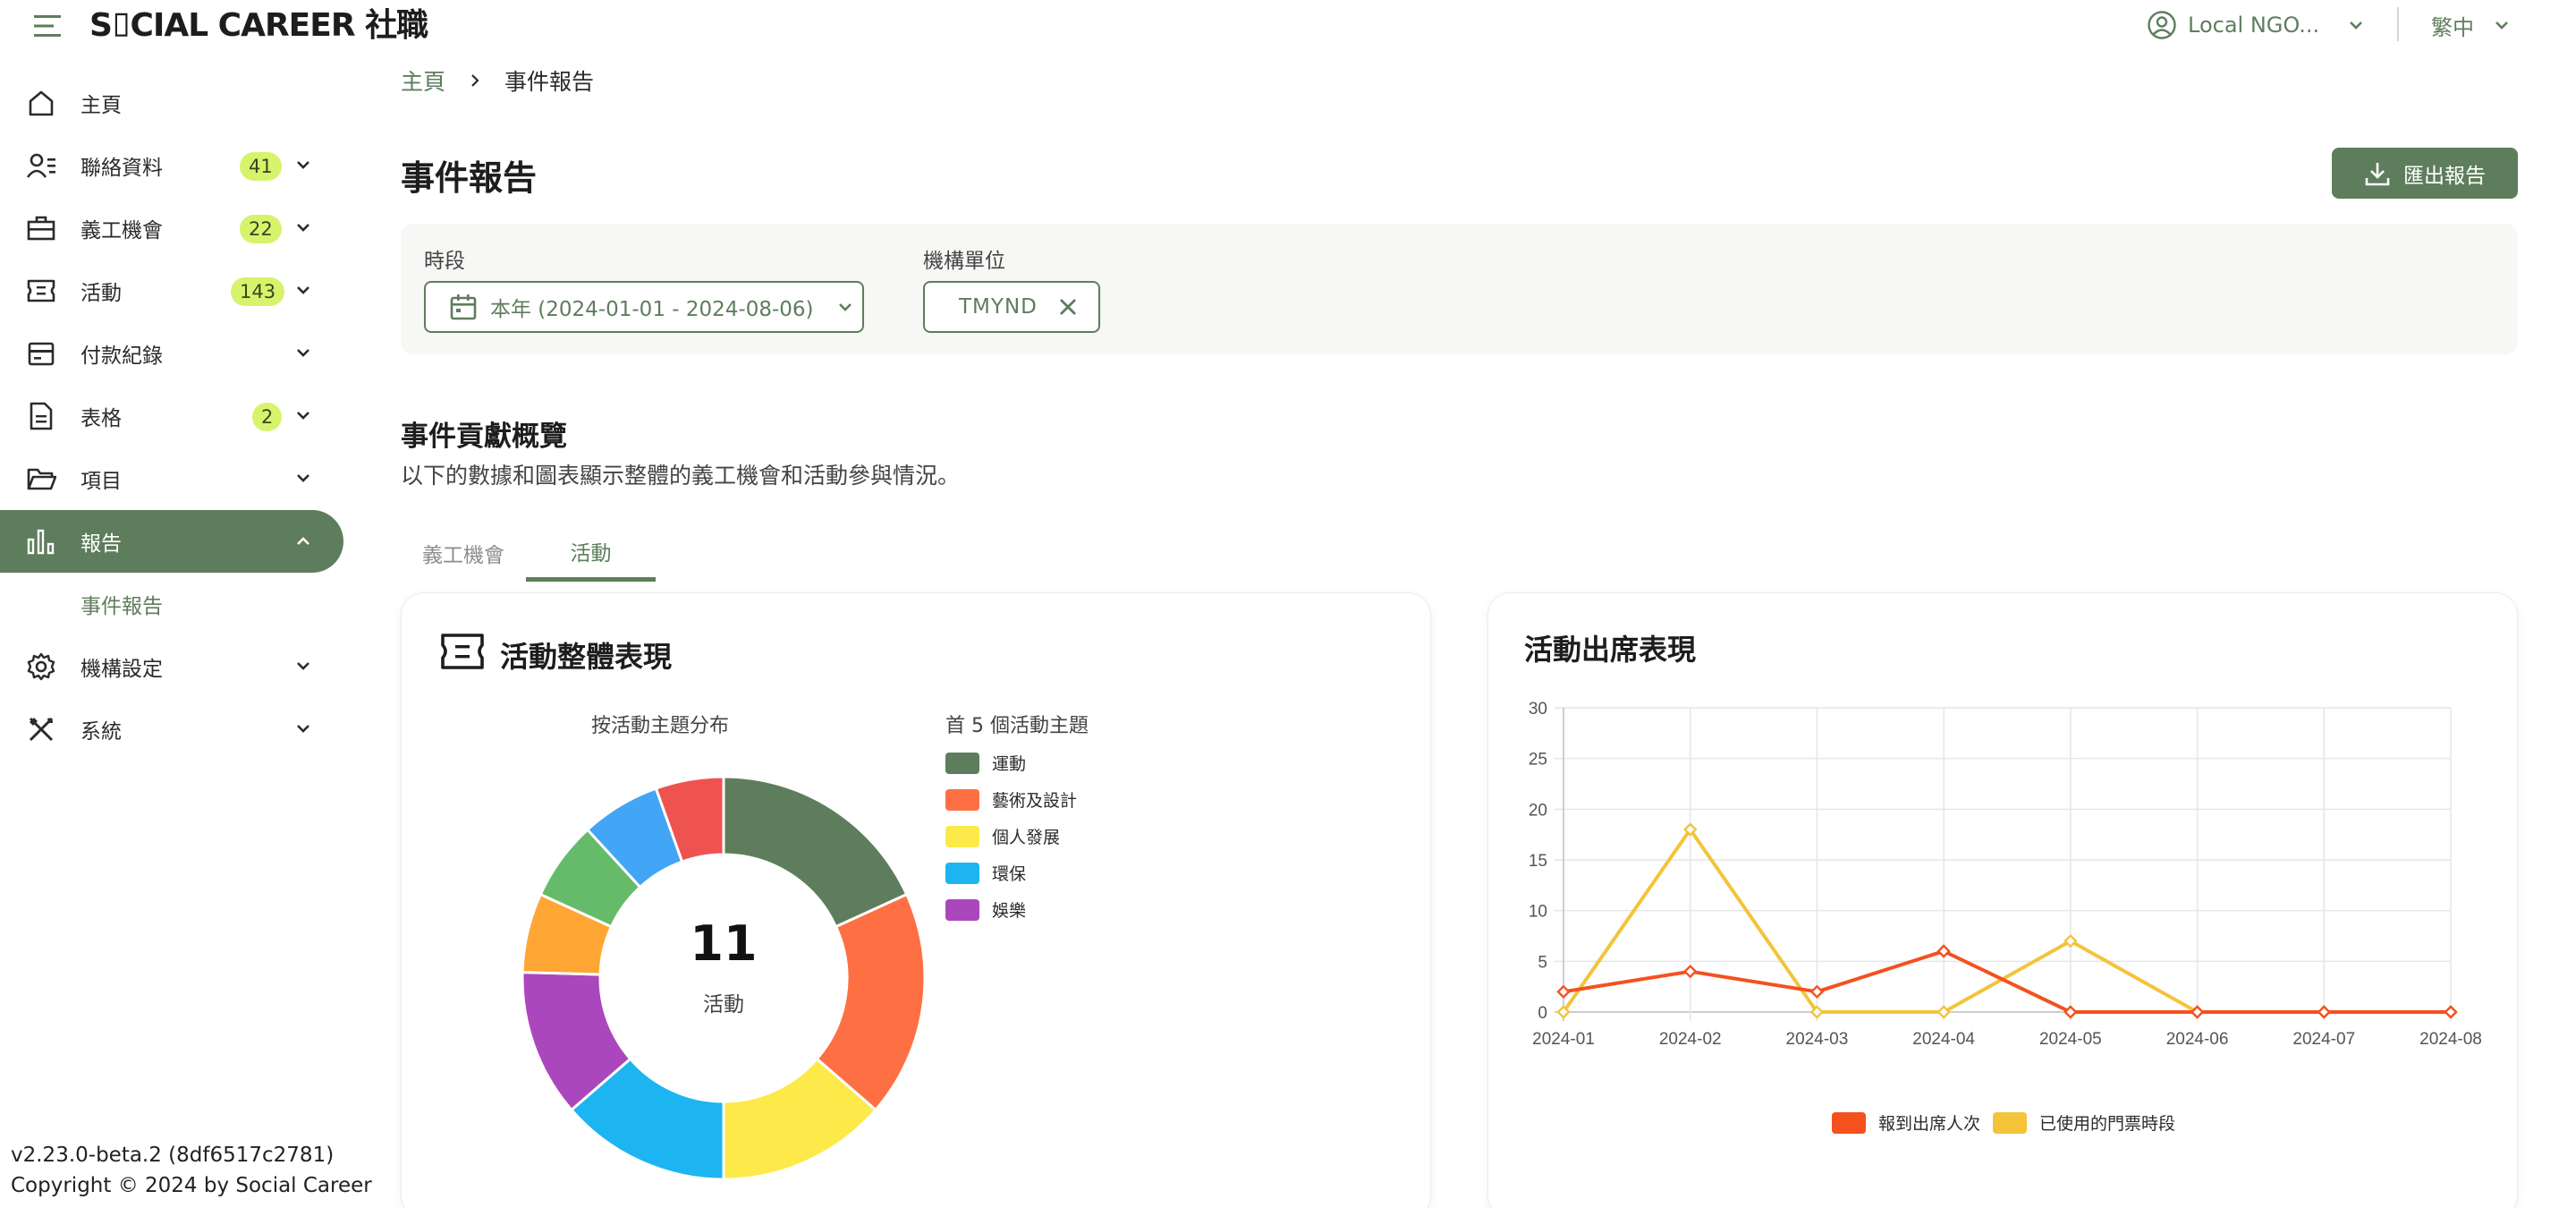 This screenshot has width=2576, height=1208. I want to click on org-unit-chip: TMYND, so click(1011, 307).